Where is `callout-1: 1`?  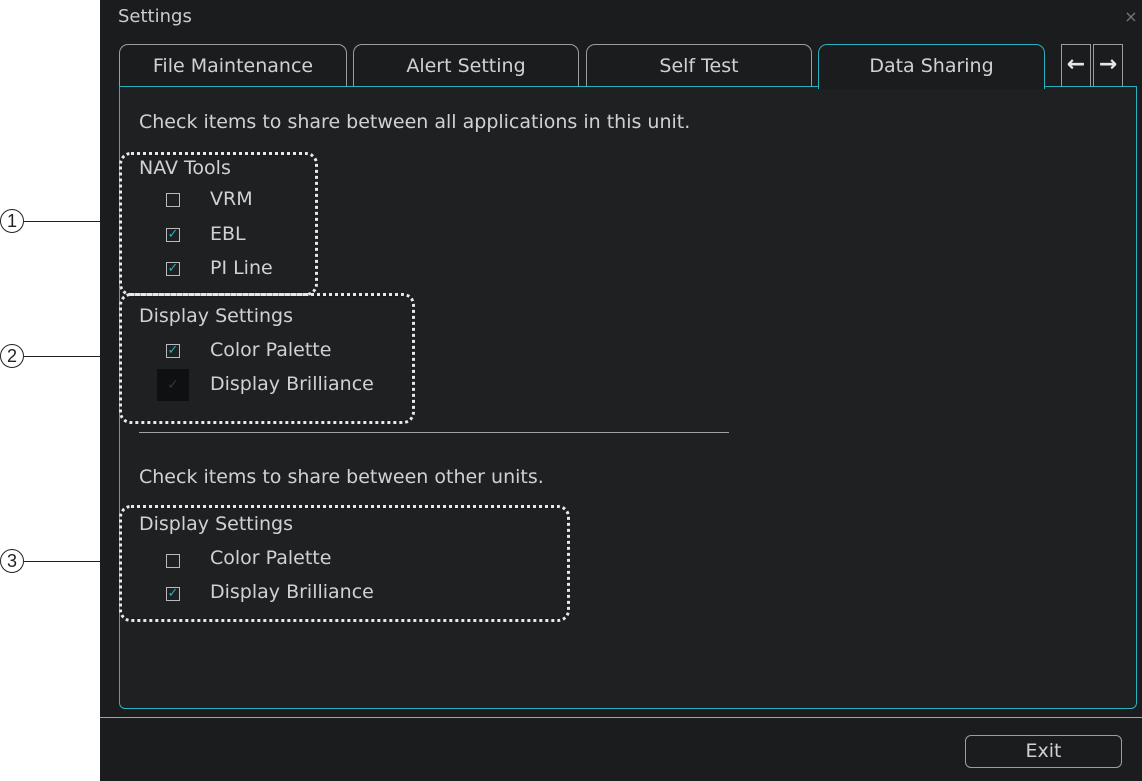
callout-1: 1 is located at coordinates (12, 221).